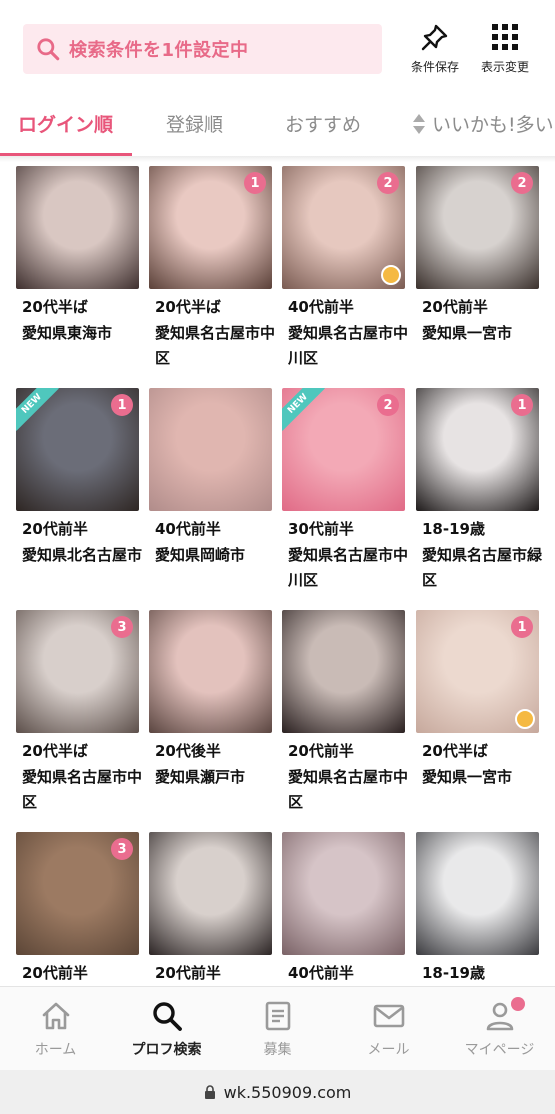 Image resolution: width=555 pixels, height=1114 pixels. I want to click on save-condition-button: 条件保存, so click(435, 53).